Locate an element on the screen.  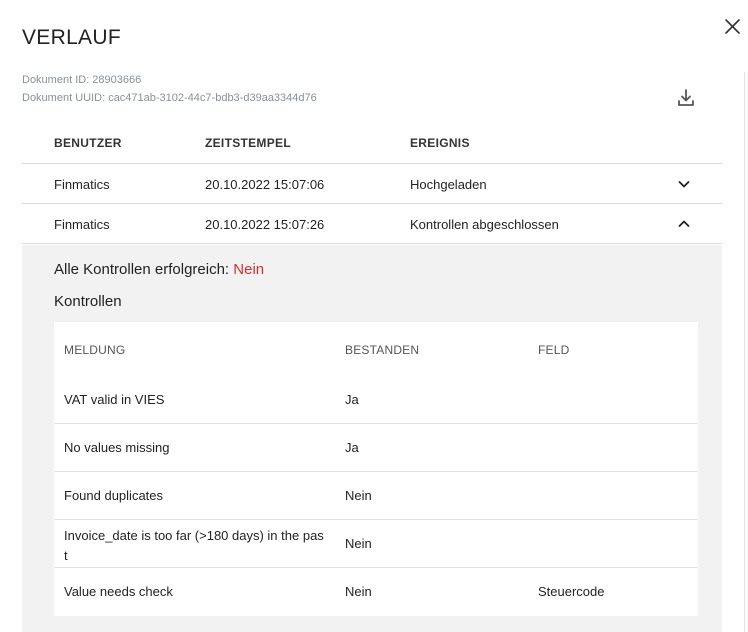
control-message: Value needs check is located at coordinates (118, 591).